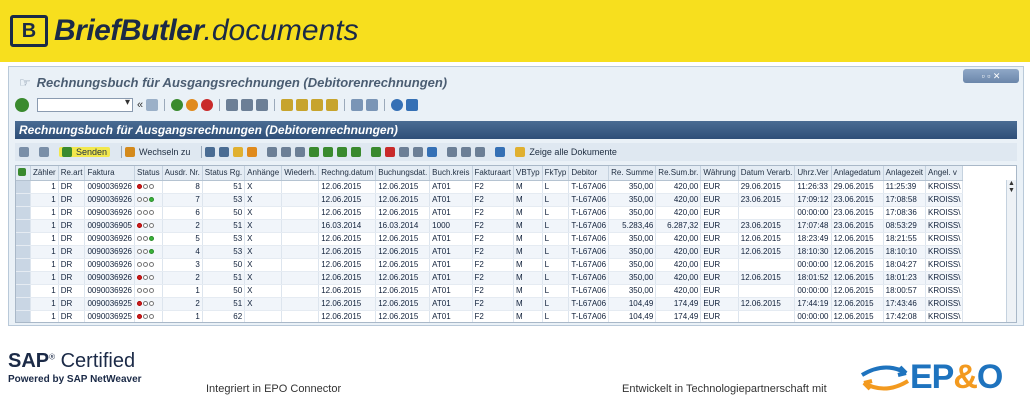  What do you see at coordinates (224, 187) in the screenshot?
I see `cell-srg: 51` at bounding box center [224, 187].